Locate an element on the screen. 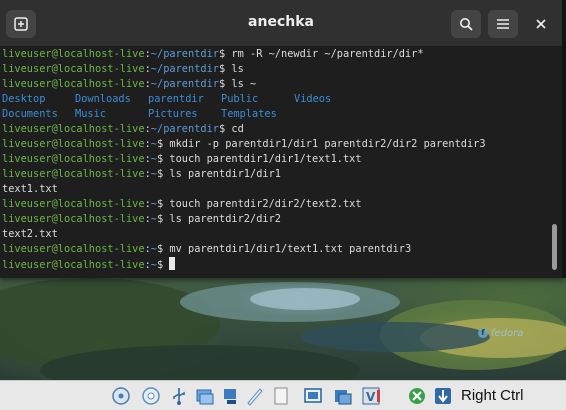  command-text: mv parentdir1/dir1/text1.txt parentdir3 is located at coordinates (290, 249).